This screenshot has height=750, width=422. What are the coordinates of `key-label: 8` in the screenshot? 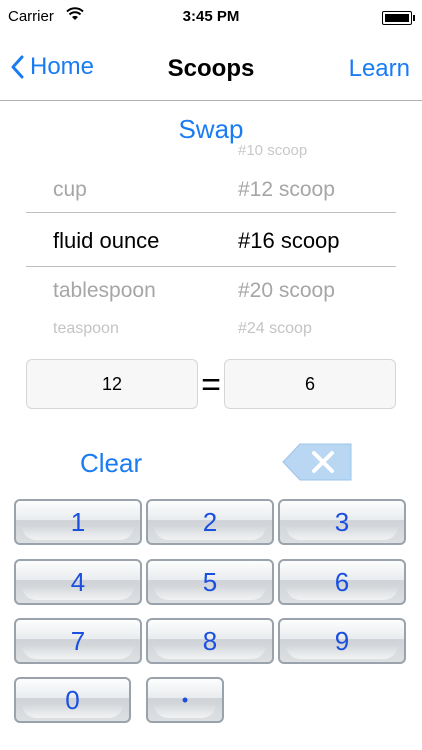 It's located at (210, 640).